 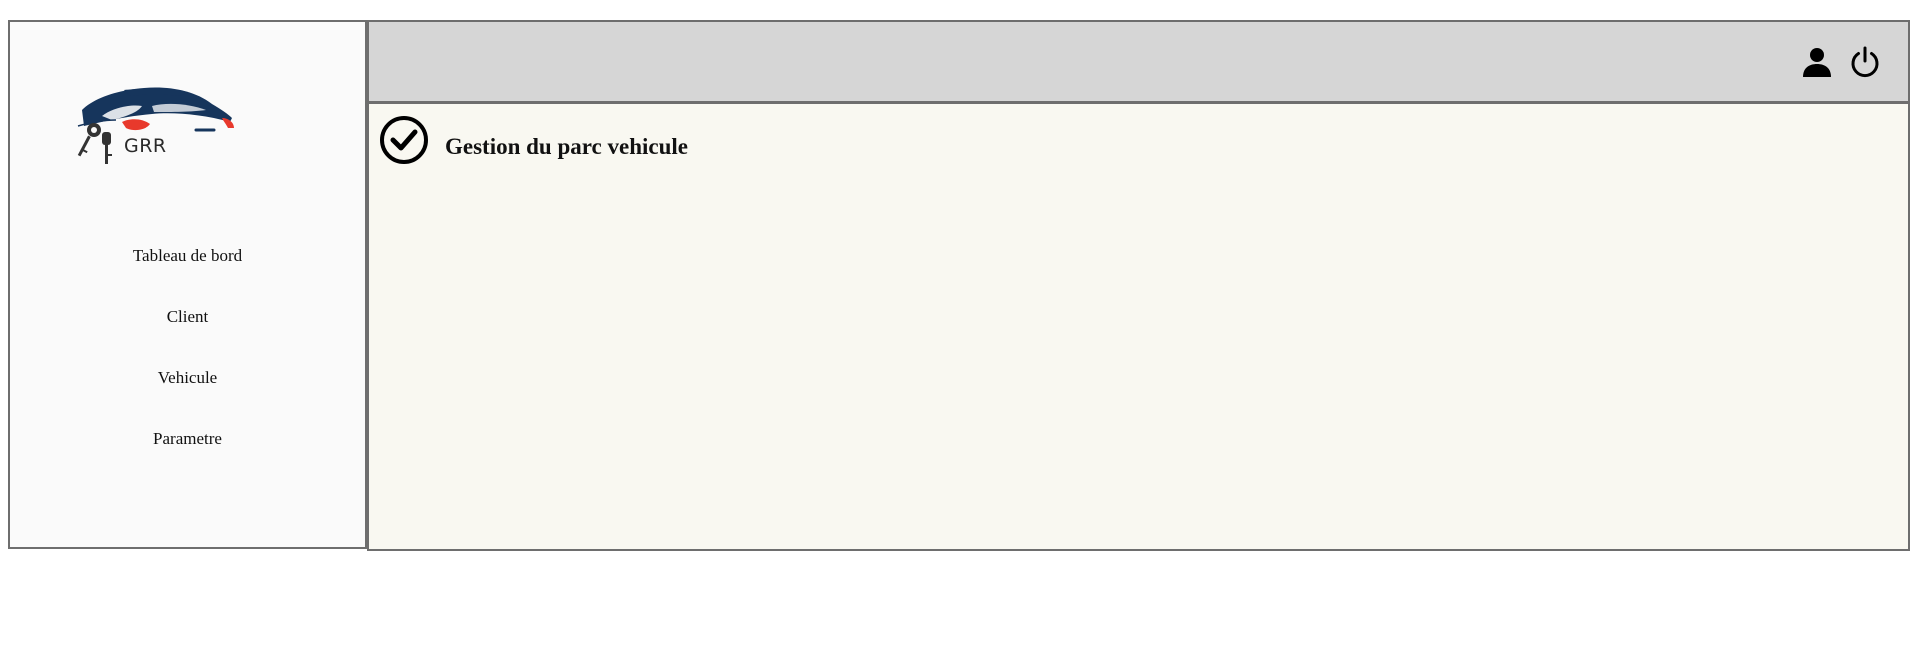 What do you see at coordinates (404, 140) in the screenshot?
I see `check-circle-icon` at bounding box center [404, 140].